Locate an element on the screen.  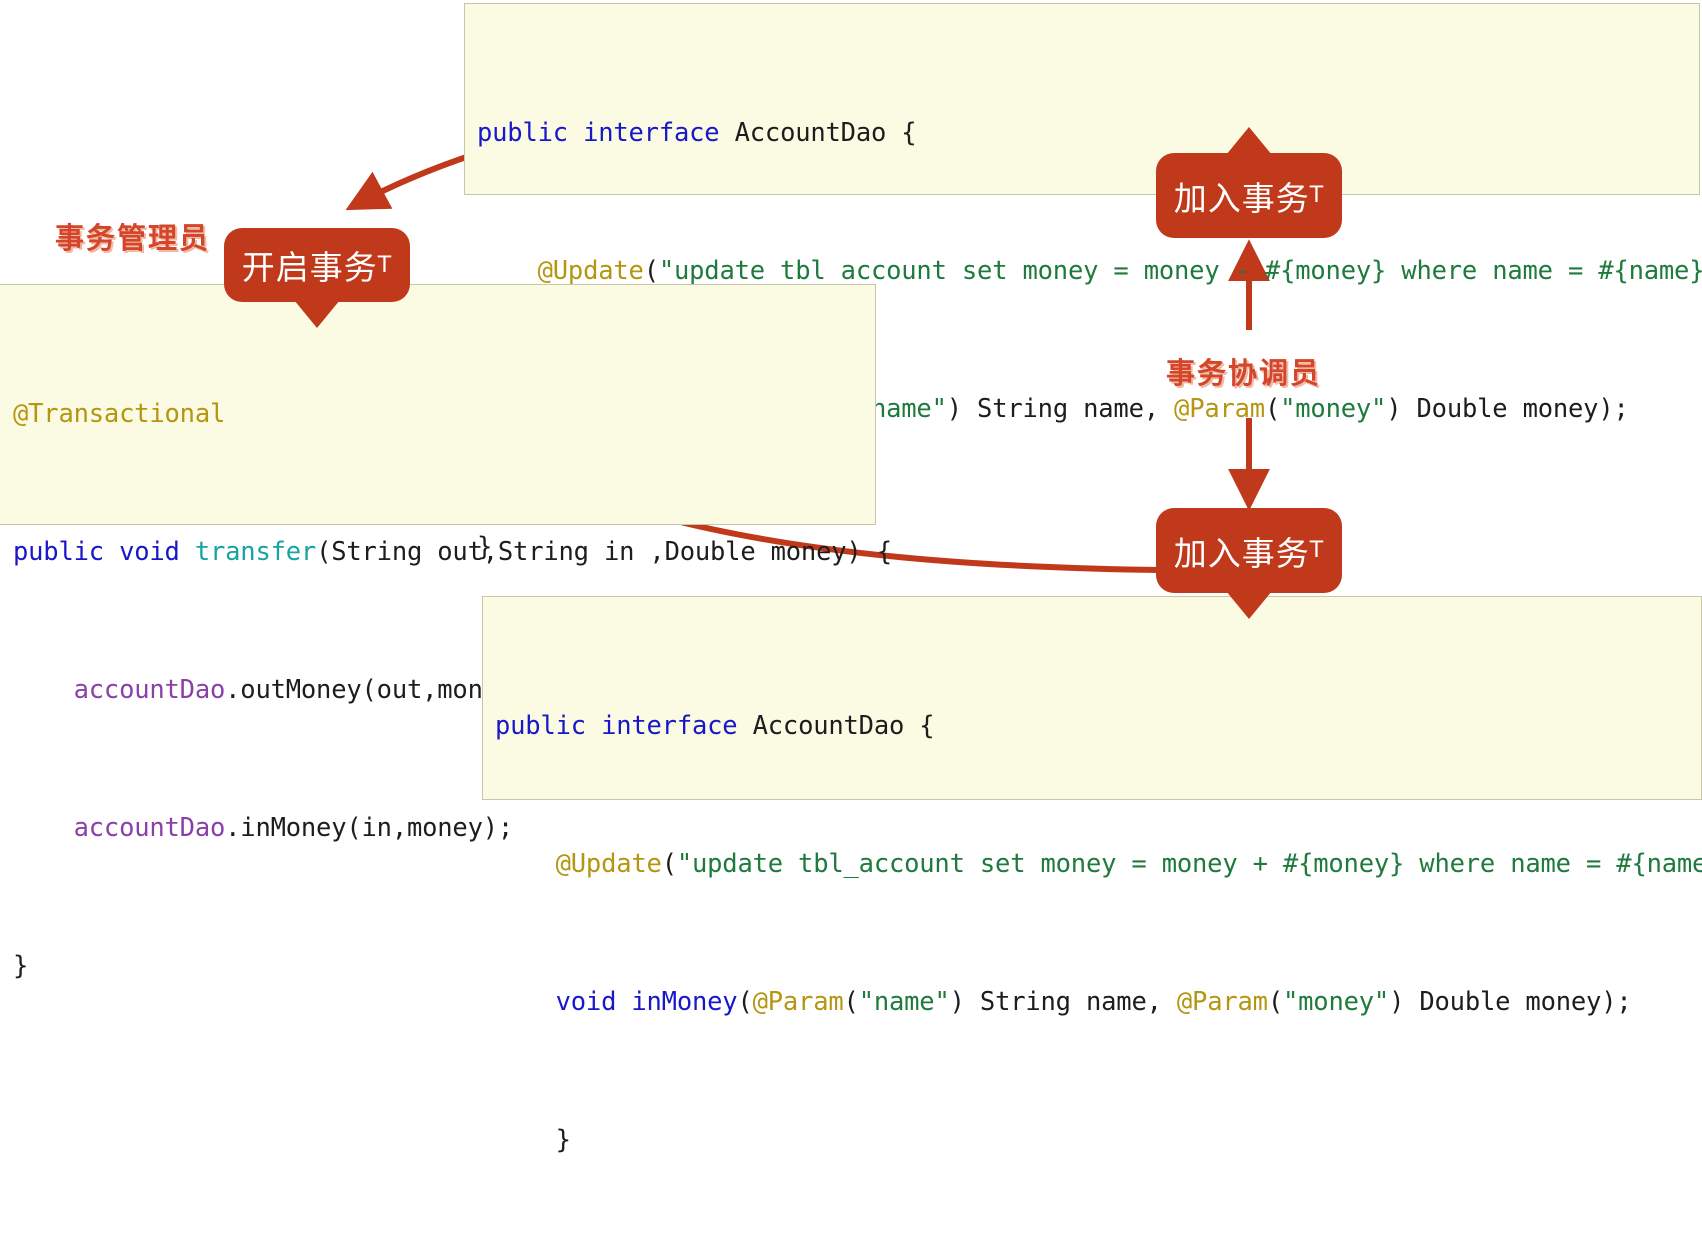
label-transaction-coordinator: 事务协调员 is located at coordinates (1244, 373).